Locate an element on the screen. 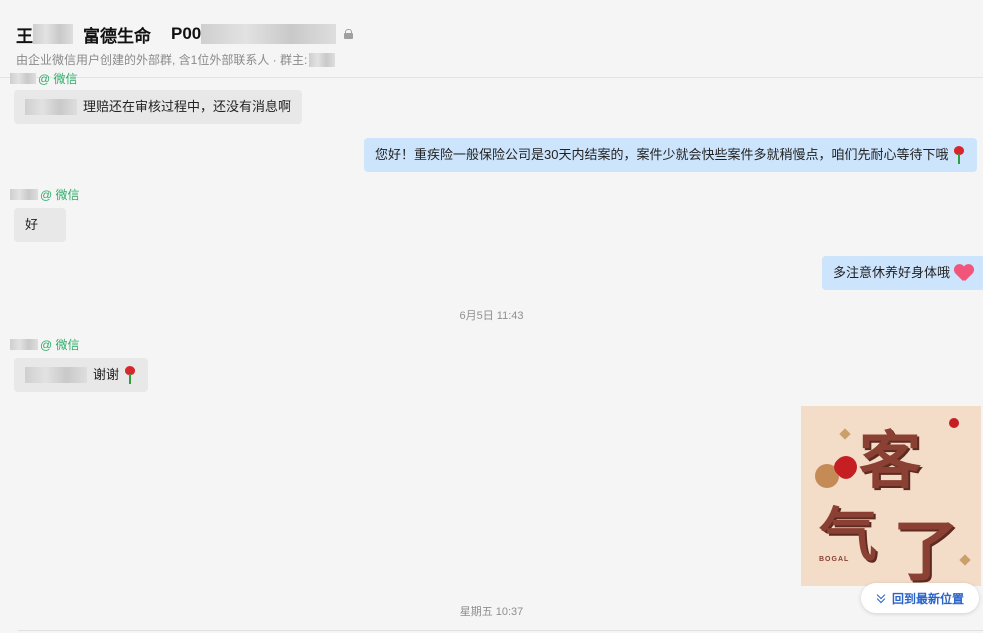  divider is located at coordinates (500, 630).